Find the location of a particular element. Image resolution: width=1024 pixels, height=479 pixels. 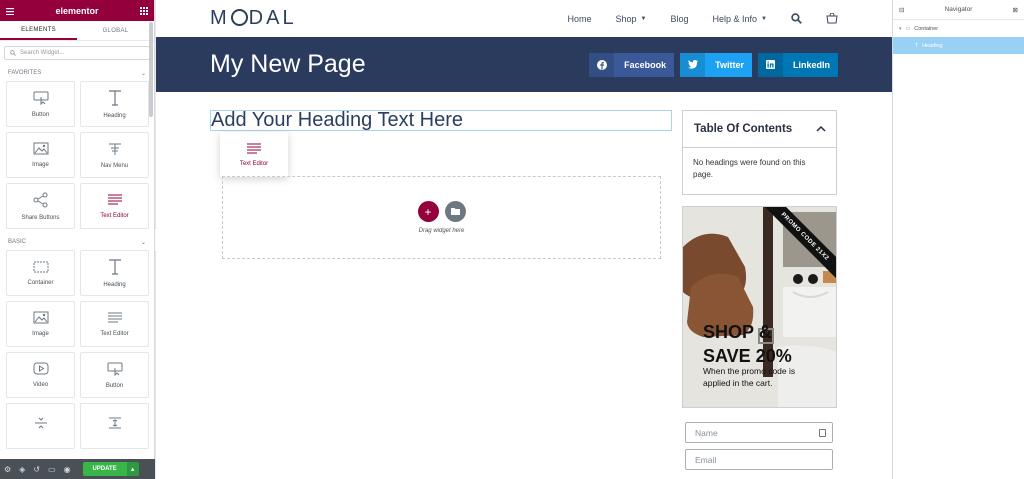

promo-headline: SHOP & SAVE 20% is located at coordinates (747, 344).